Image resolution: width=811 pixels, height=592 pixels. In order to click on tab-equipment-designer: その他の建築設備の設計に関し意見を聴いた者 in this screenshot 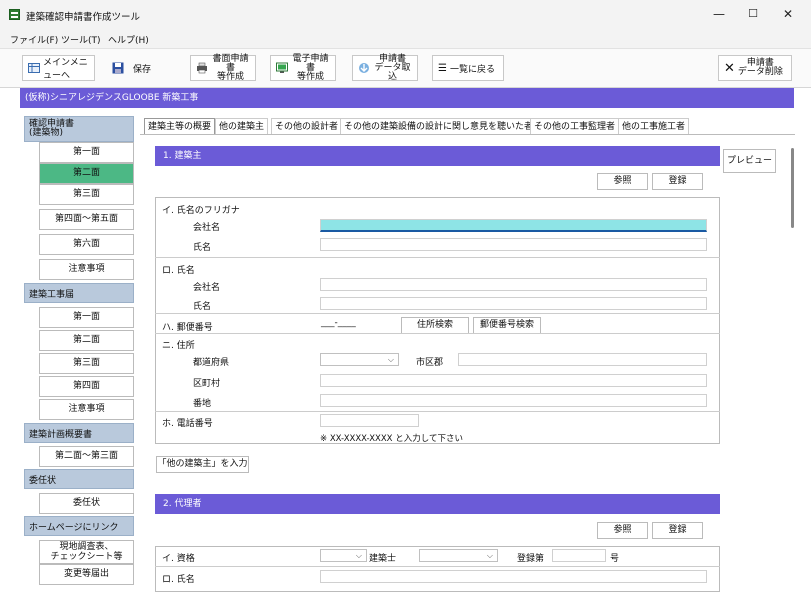, I will do `click(439, 126)`.